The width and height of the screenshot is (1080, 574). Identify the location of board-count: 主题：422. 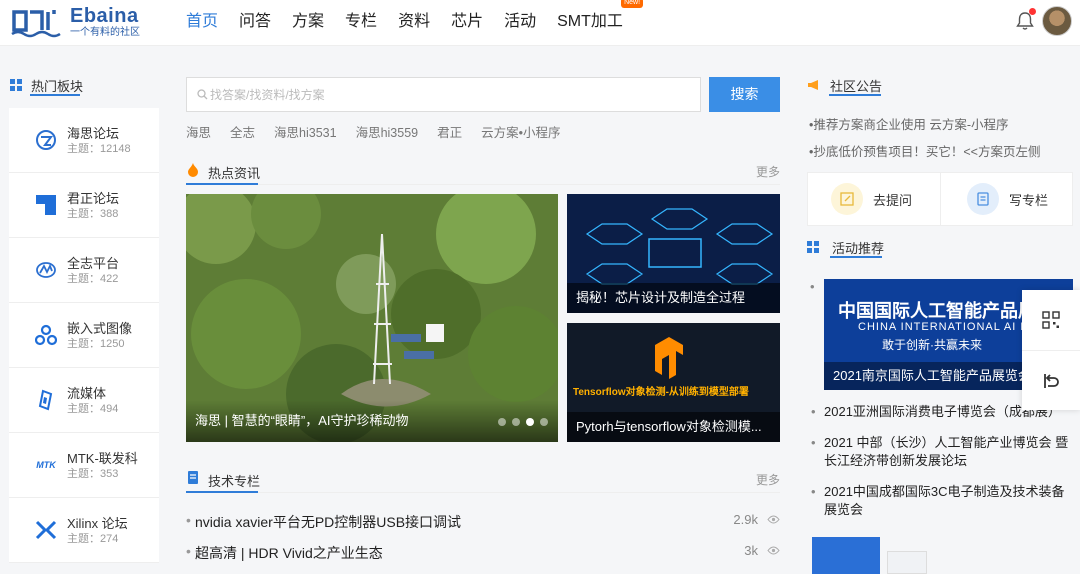
(93, 278).